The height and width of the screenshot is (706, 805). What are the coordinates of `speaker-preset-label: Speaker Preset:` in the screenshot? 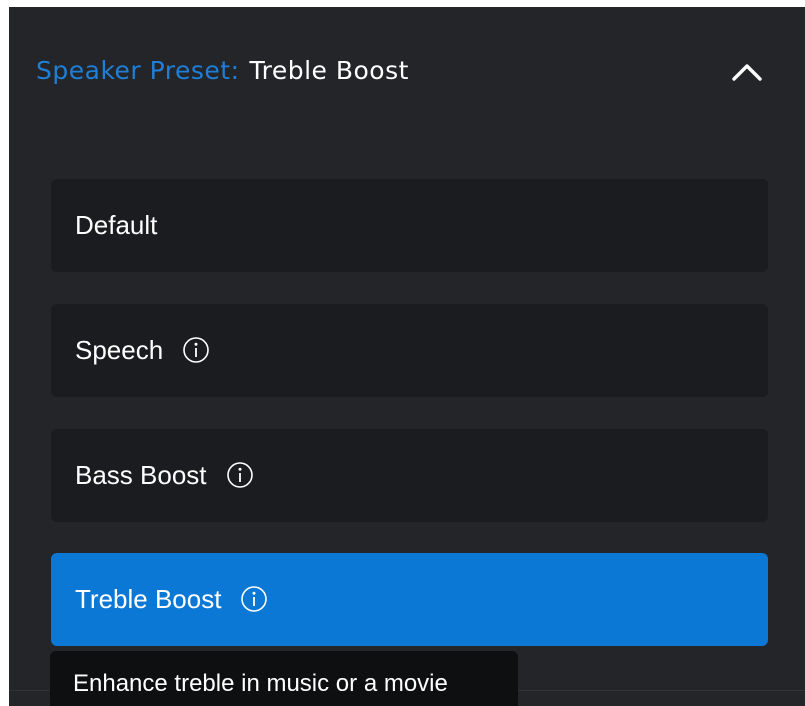 It's located at (138, 70).